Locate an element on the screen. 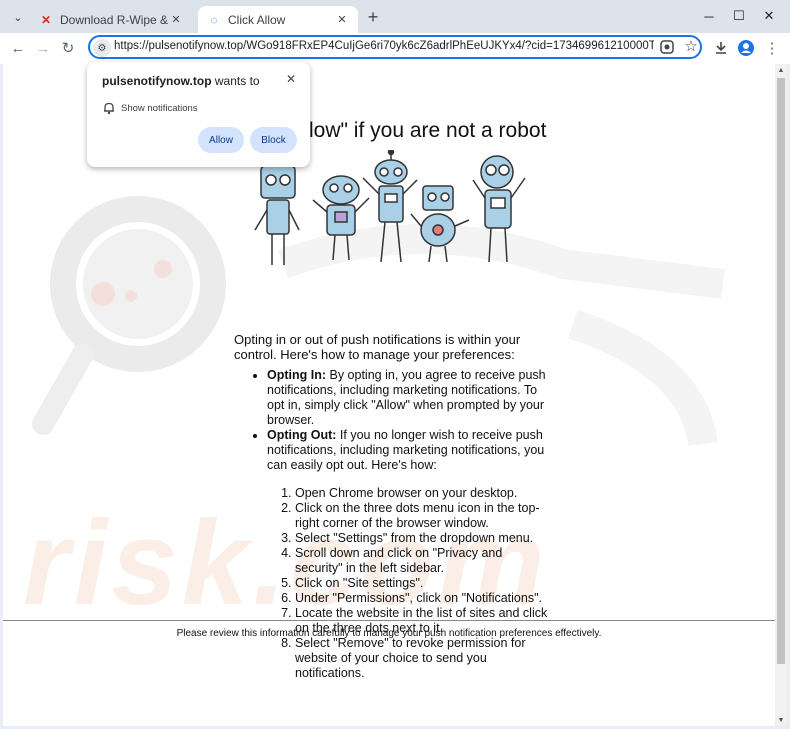 The height and width of the screenshot is (729, 790). tab-download-rwipe: ✕ Download R-Wipe & Clean 20.0 ✕ is located at coordinates (111, 19).